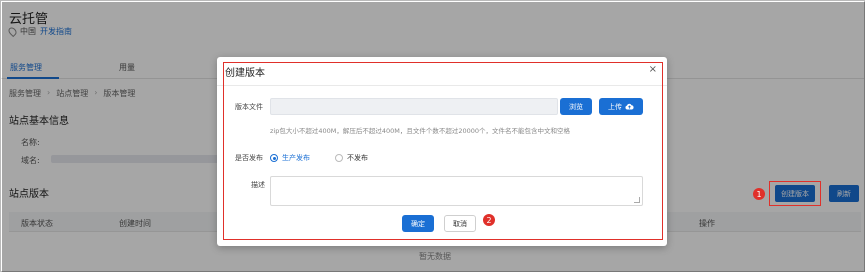 The image size is (865, 272). Describe the element at coordinates (759, 194) in the screenshot. I see `step-1-badge: 1` at that location.